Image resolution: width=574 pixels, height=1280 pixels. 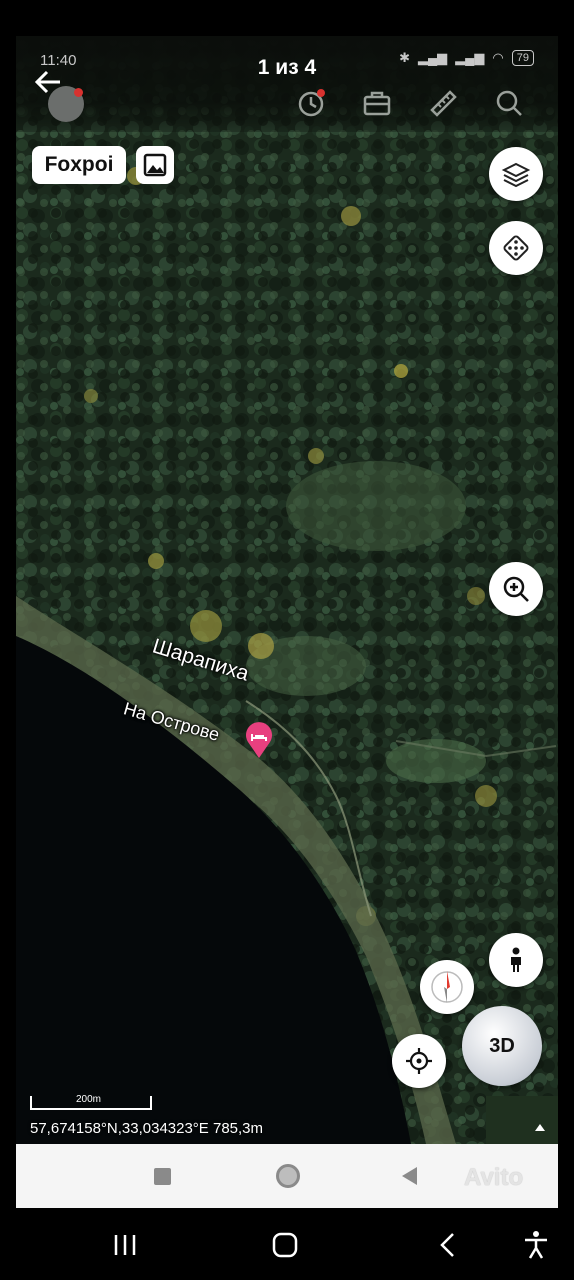 I want to click on hotel-pin-icon, so click(x=259, y=740).